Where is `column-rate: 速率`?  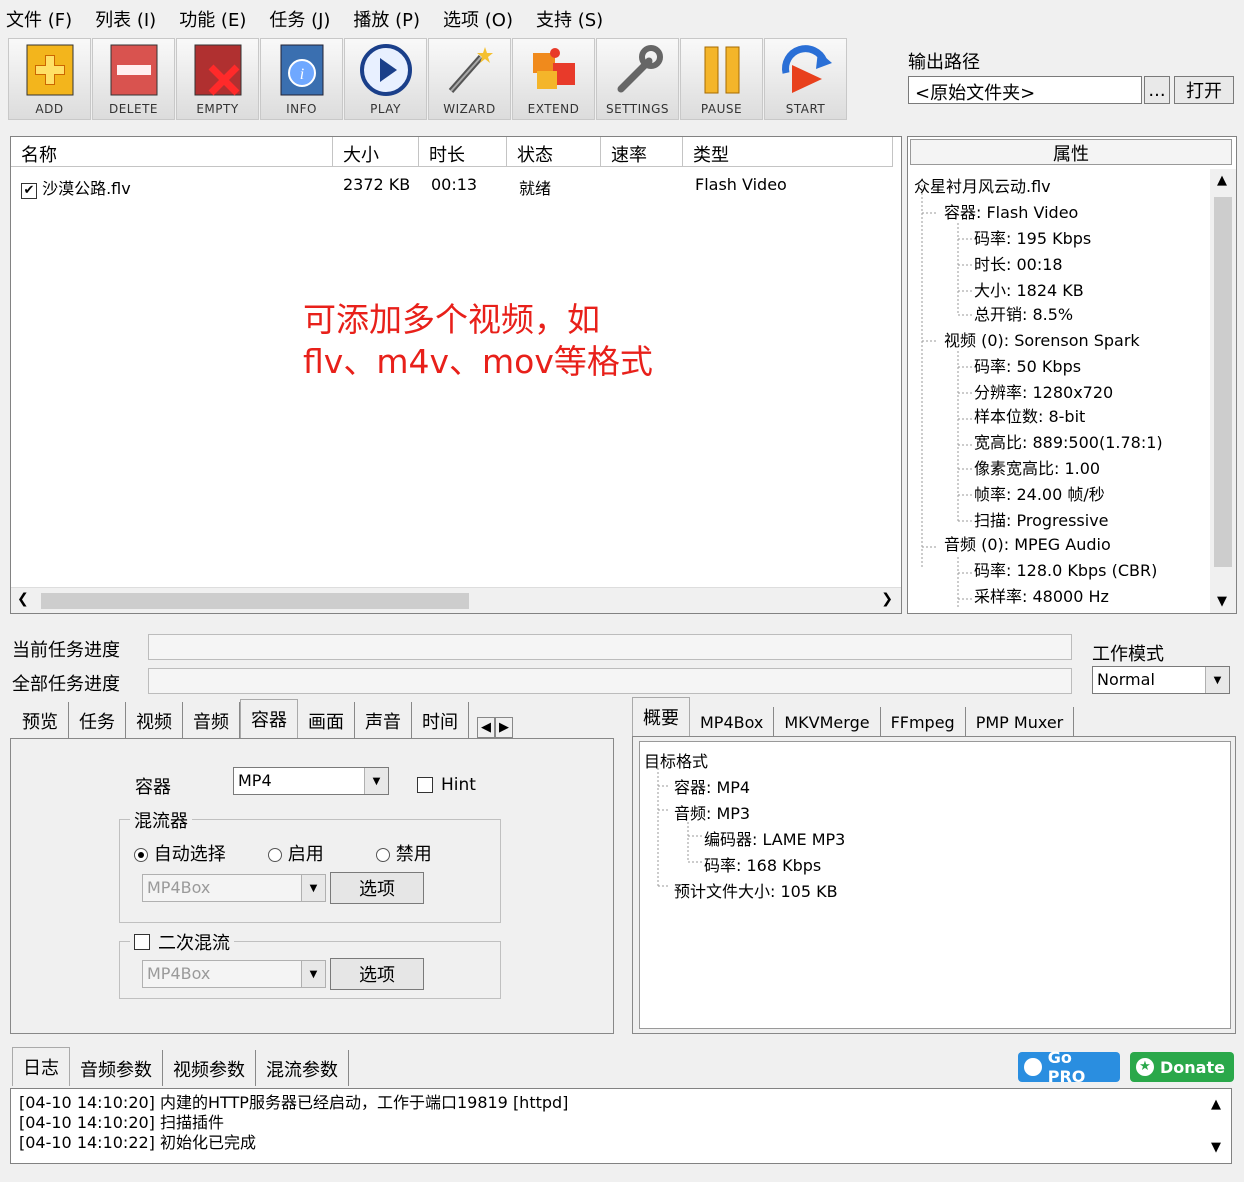 column-rate: 速率 is located at coordinates (642, 152).